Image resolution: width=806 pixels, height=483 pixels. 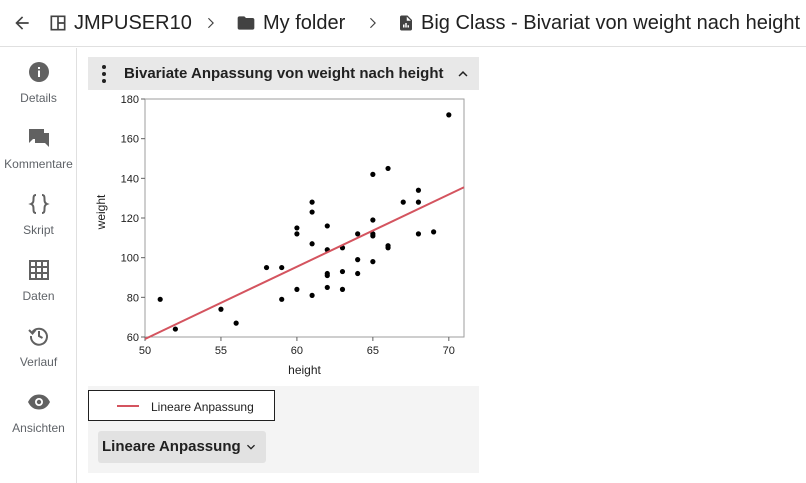 I want to click on breadcrumb-label: My folder, so click(x=304, y=22).